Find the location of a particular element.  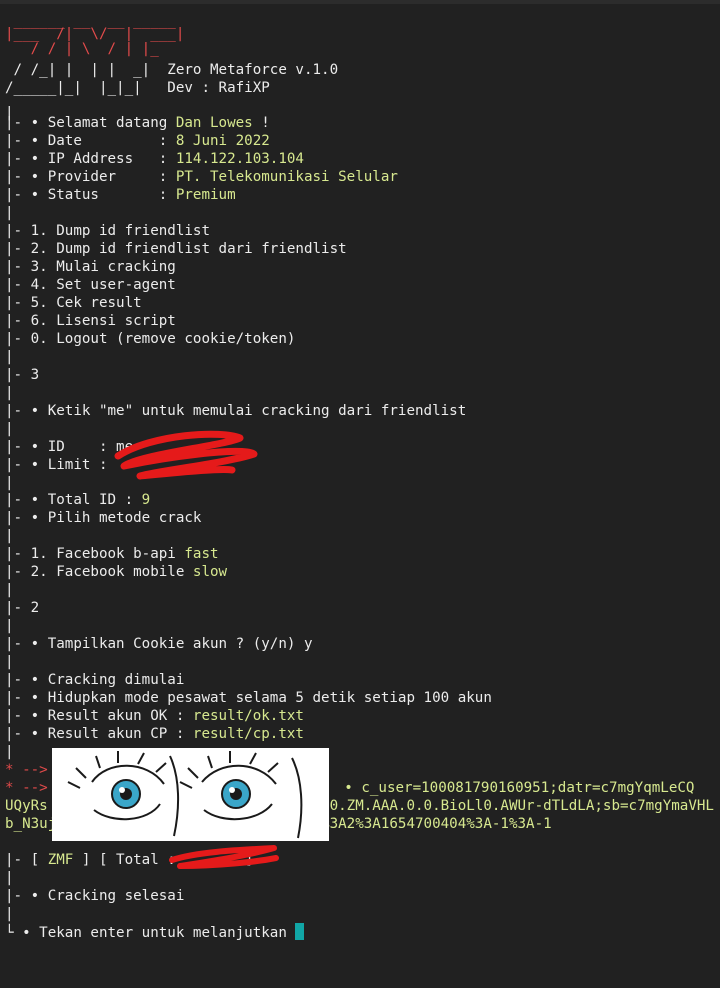

menu-item-dump-friends: |- 2. Dump id friendlist dari friendlist is located at coordinates (176, 249).